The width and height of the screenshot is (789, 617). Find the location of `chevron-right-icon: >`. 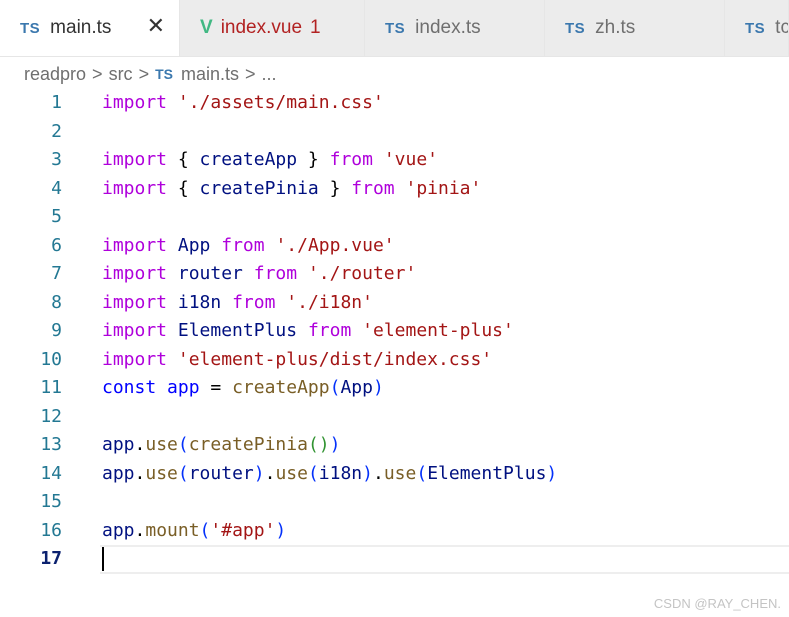

chevron-right-icon: > is located at coordinates (97, 73).